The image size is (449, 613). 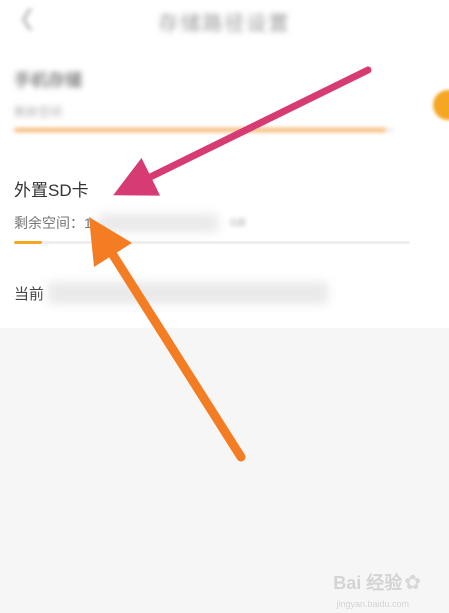 I want to click on watermark-url: jingyan.baidu.com, so click(x=372, y=604).